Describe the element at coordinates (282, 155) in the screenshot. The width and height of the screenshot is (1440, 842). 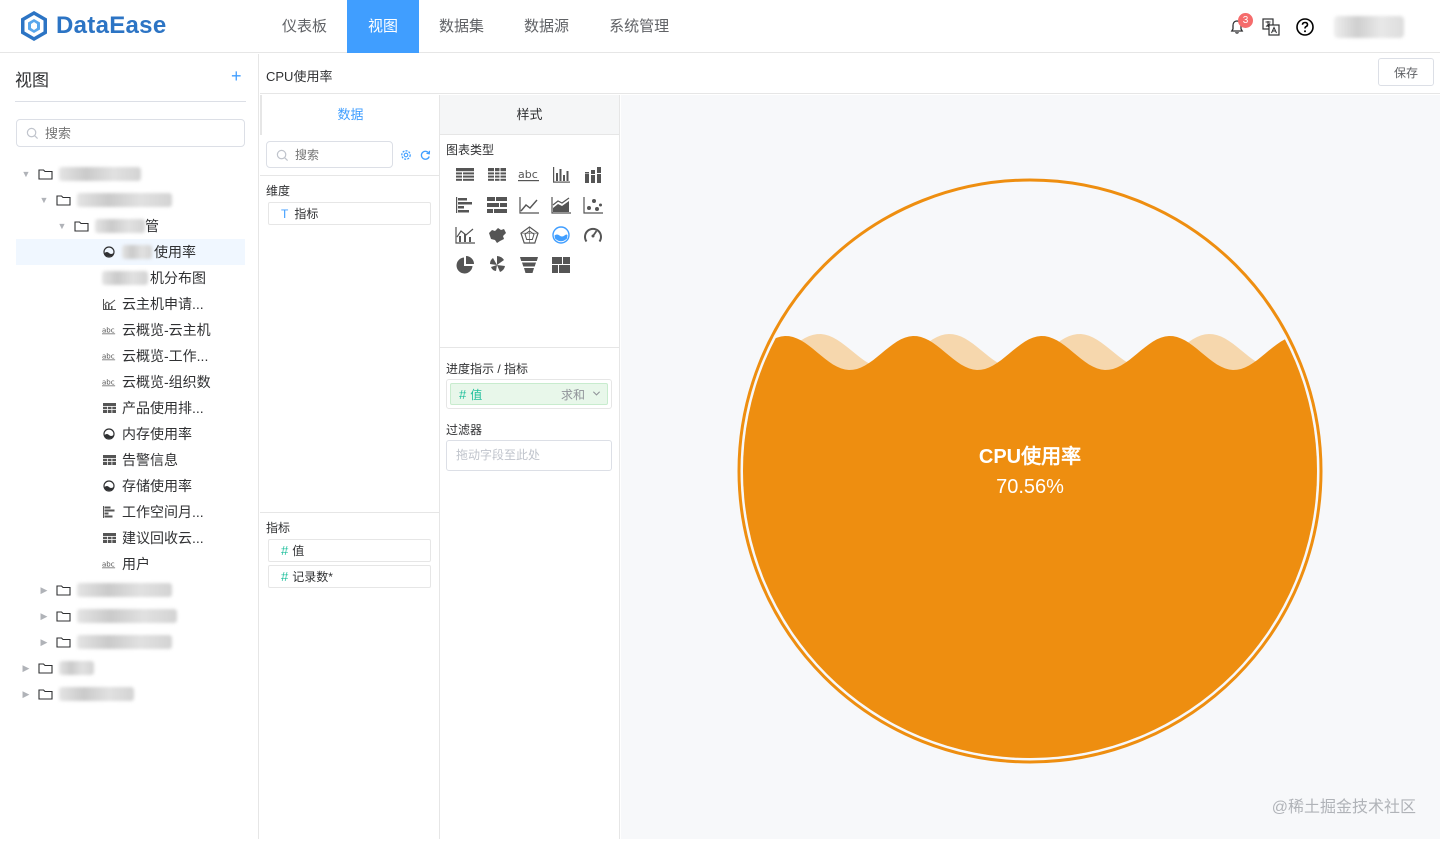
I see `search-icon` at that location.